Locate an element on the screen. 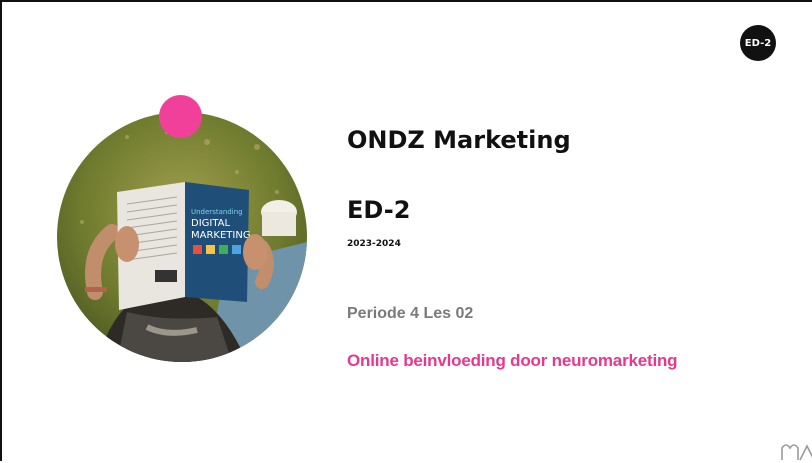  lesson-subject: Online beinvloeding door neuromarketing is located at coordinates (512, 360).